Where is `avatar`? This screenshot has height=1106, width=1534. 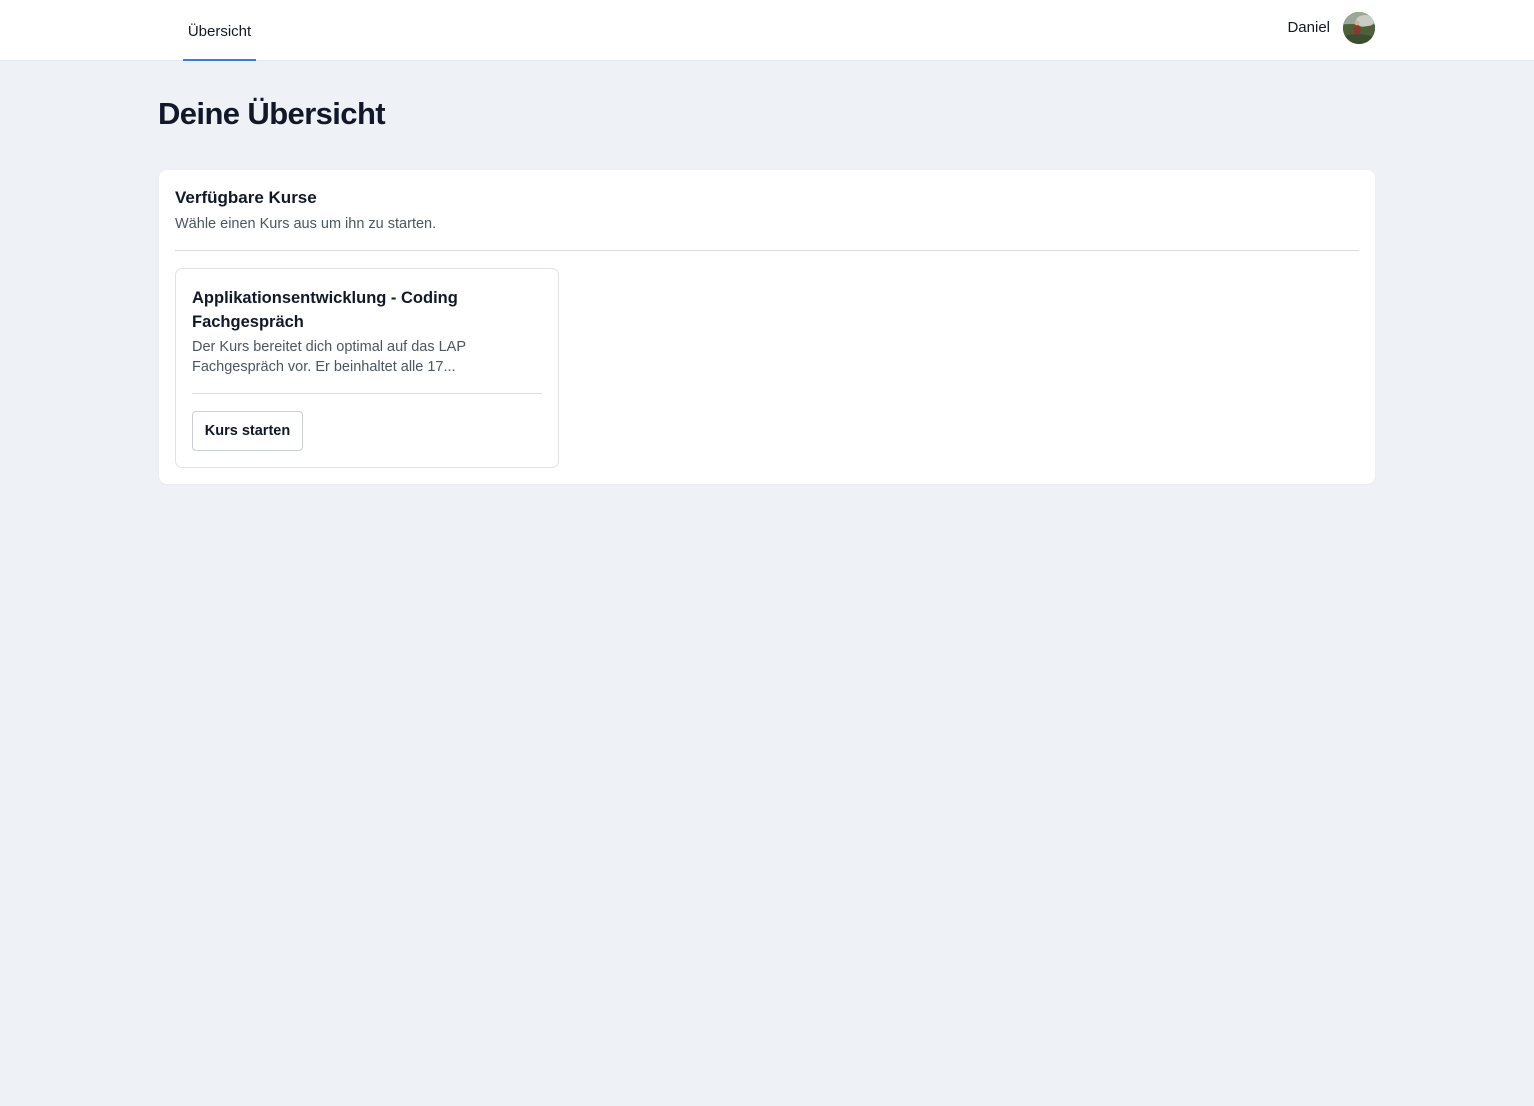 avatar is located at coordinates (1359, 28).